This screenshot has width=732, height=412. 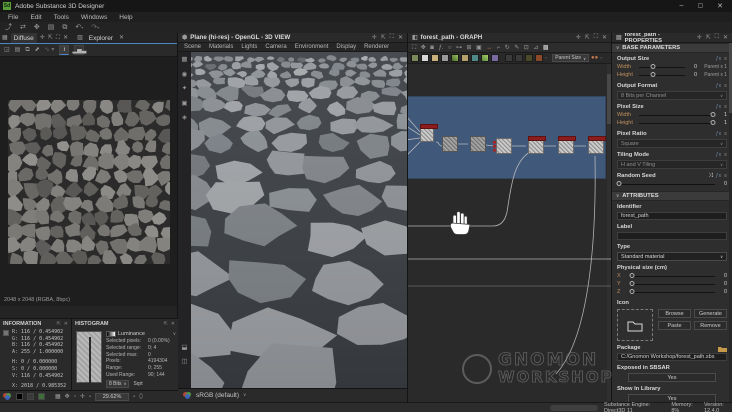 What do you see at coordinates (7, 50) in the screenshot?
I see `fit-view-icon: ◲` at bounding box center [7, 50].